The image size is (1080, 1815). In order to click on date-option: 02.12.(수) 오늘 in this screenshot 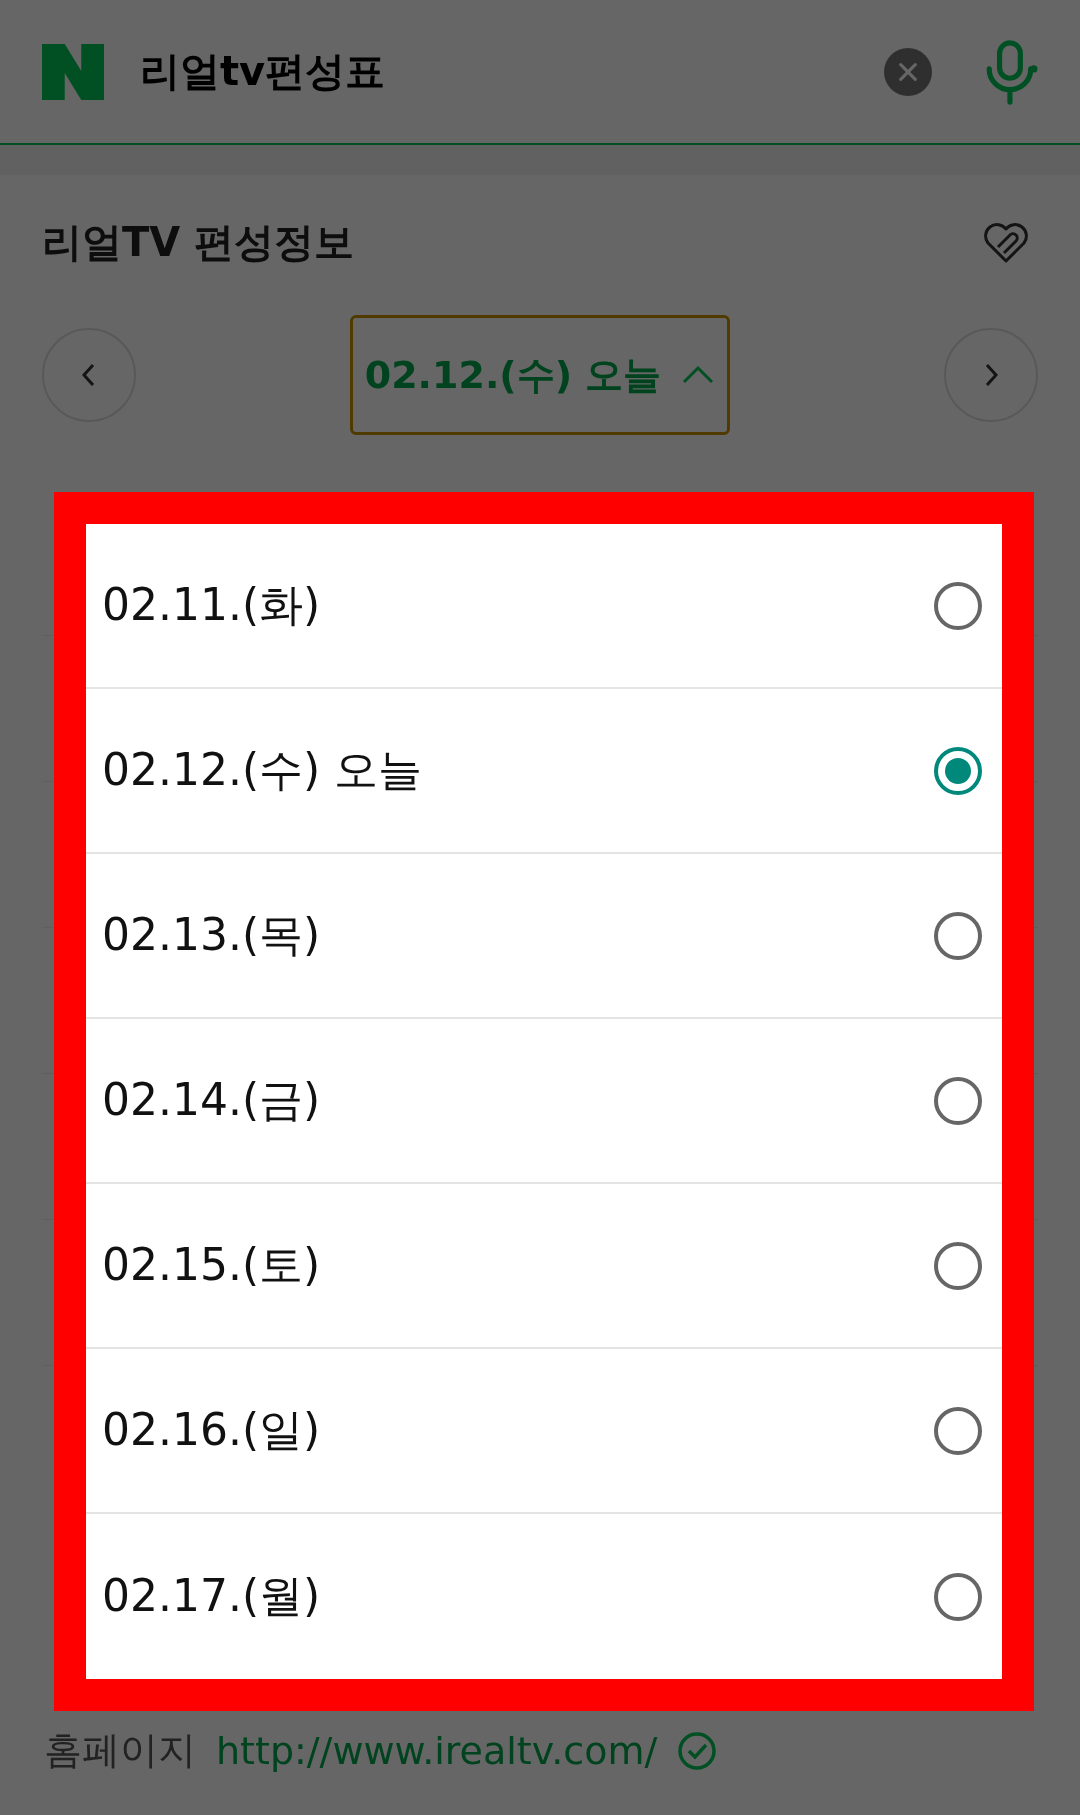, I will do `click(262, 770)`.